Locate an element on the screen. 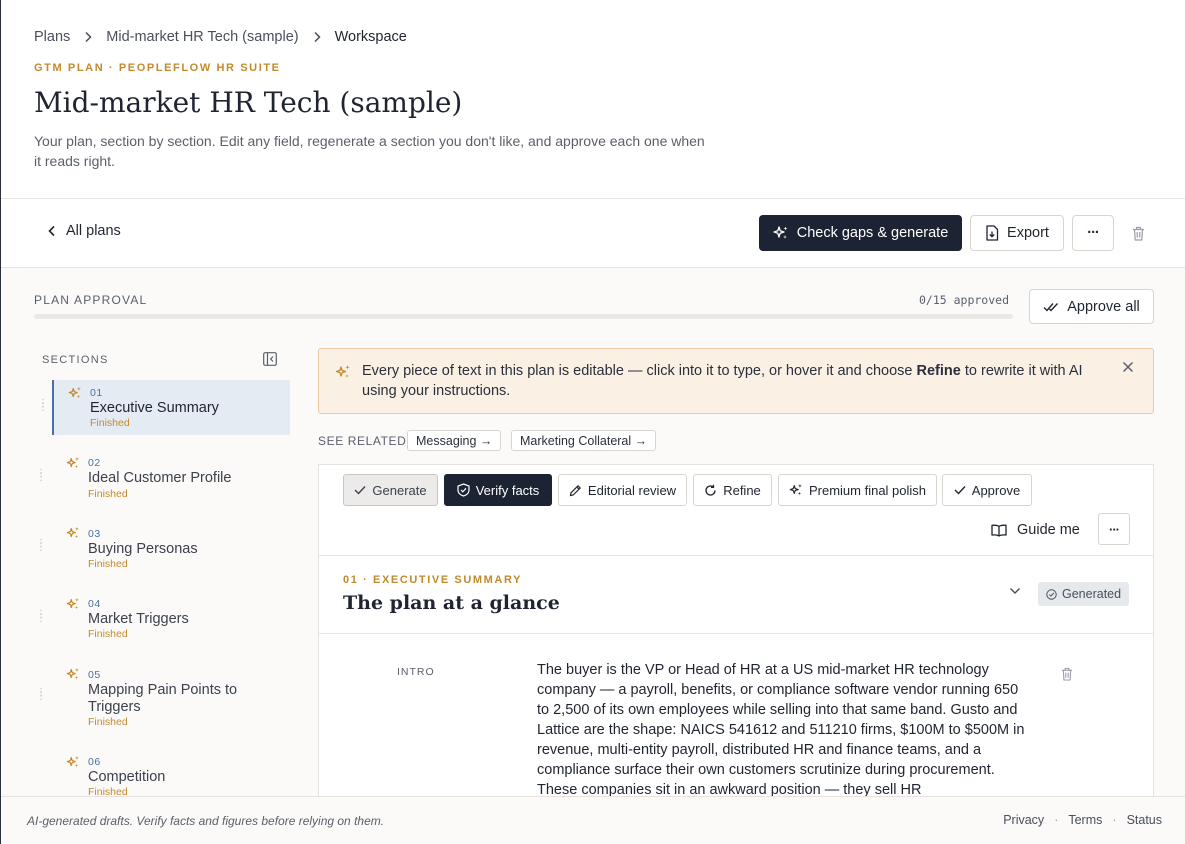  delete-plan-button is located at coordinates (1138, 233).